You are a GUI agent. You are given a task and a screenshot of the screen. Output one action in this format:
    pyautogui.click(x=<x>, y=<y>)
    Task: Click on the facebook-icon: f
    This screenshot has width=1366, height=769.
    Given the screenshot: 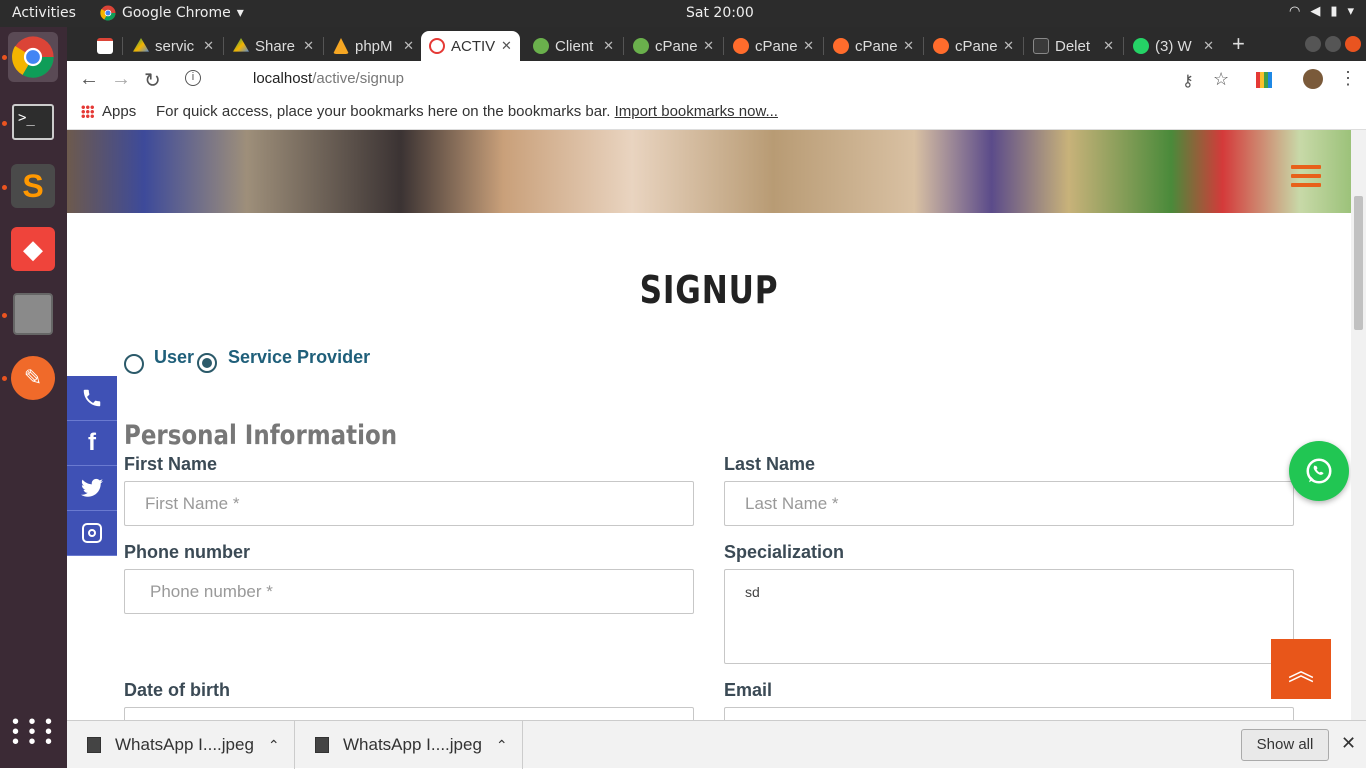 What is the action you would take?
    pyautogui.click(x=92, y=442)
    